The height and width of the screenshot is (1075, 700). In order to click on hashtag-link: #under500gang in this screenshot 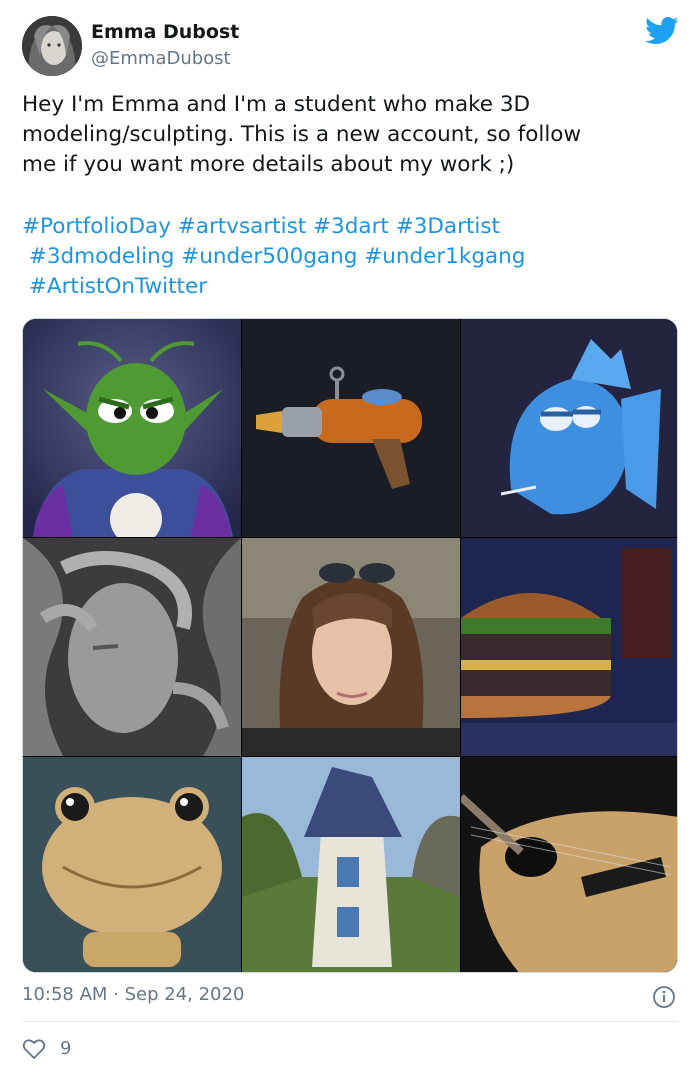, I will do `click(269, 256)`.